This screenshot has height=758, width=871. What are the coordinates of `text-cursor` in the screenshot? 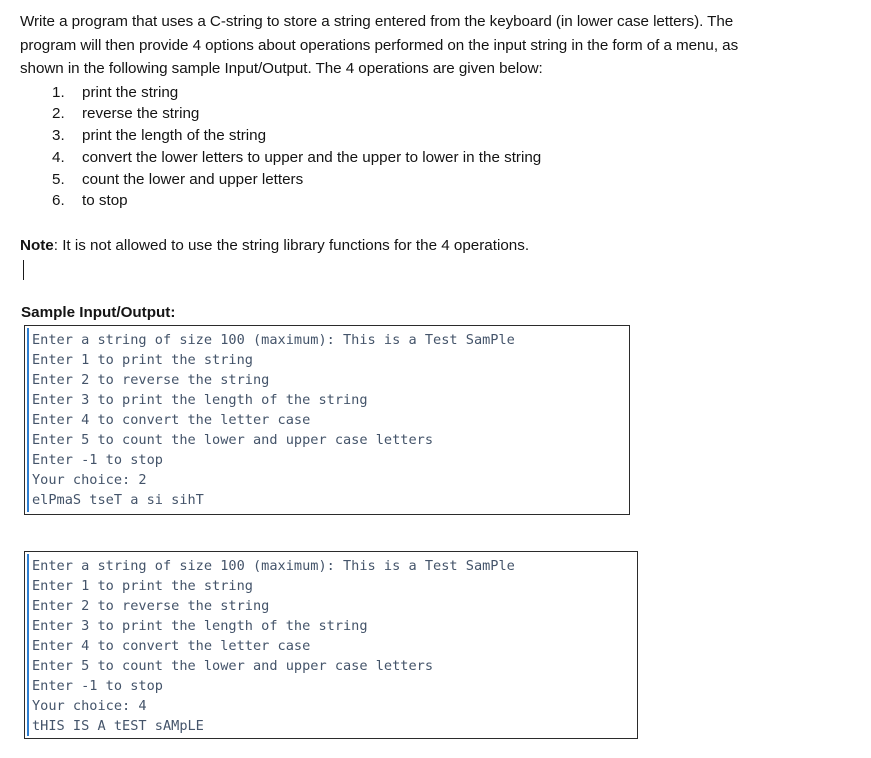 It's located at (23, 269).